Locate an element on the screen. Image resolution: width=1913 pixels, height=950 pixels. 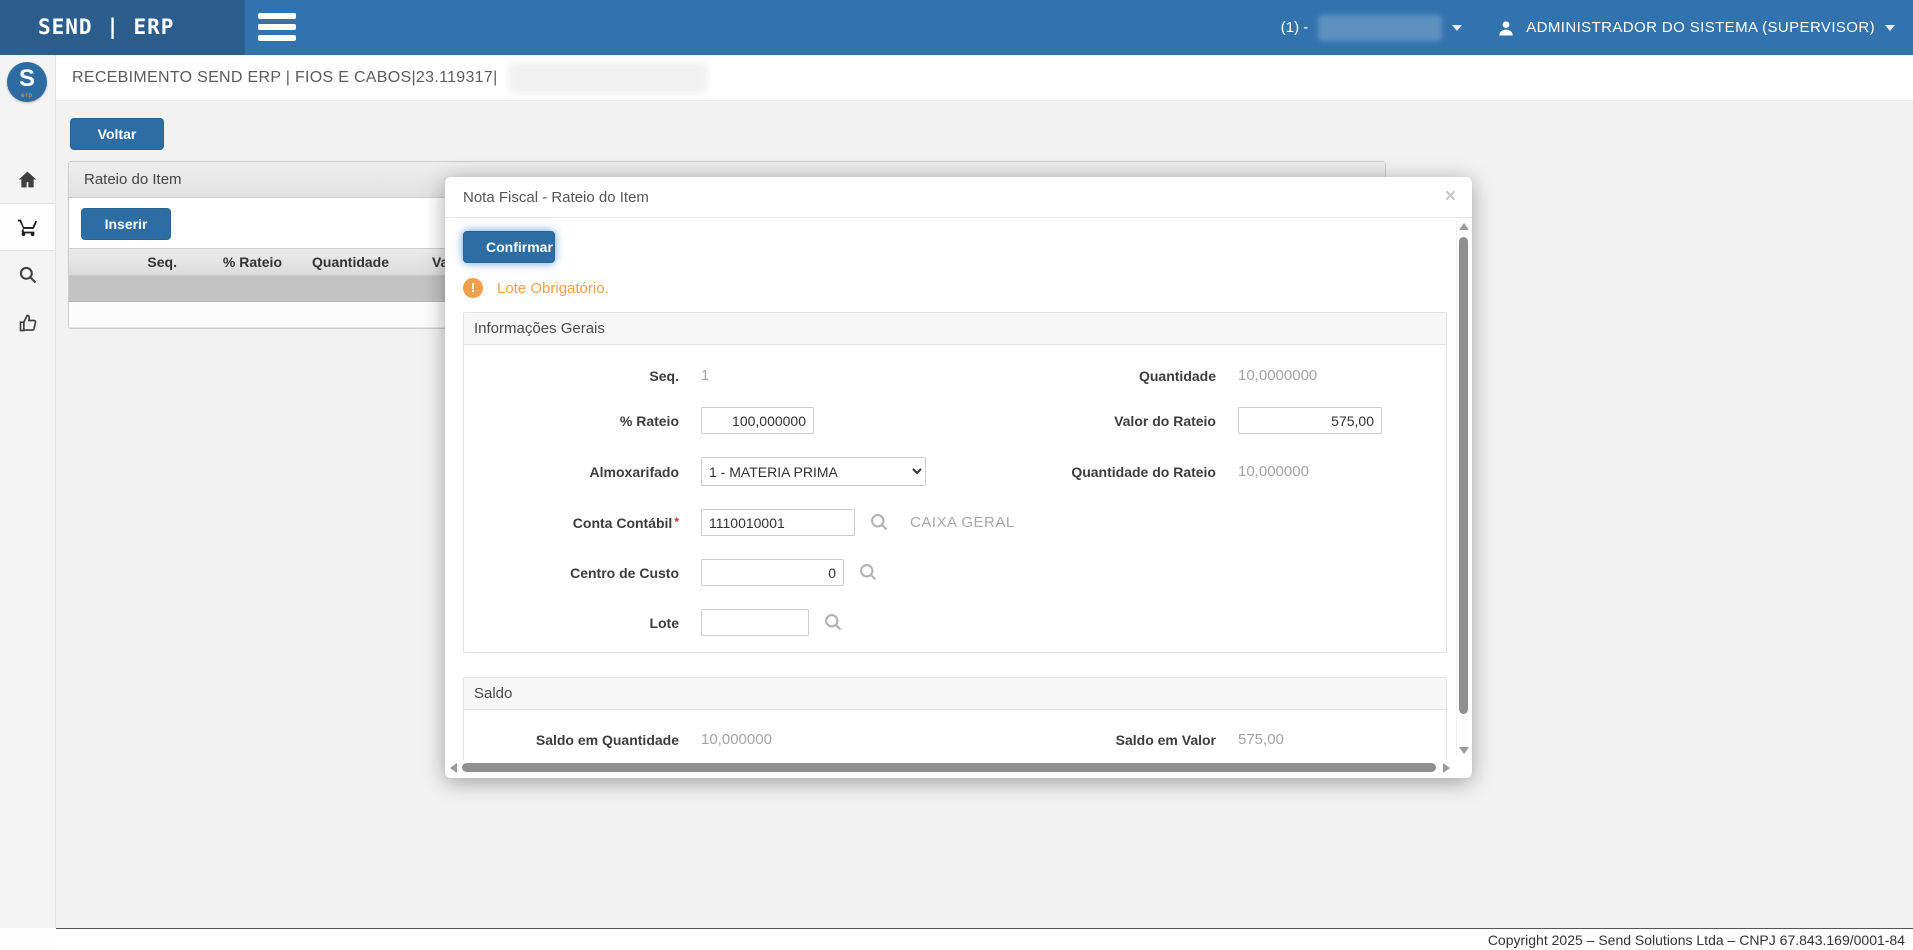
centro-custo-label: Centro de Custo is located at coordinates (624, 572).